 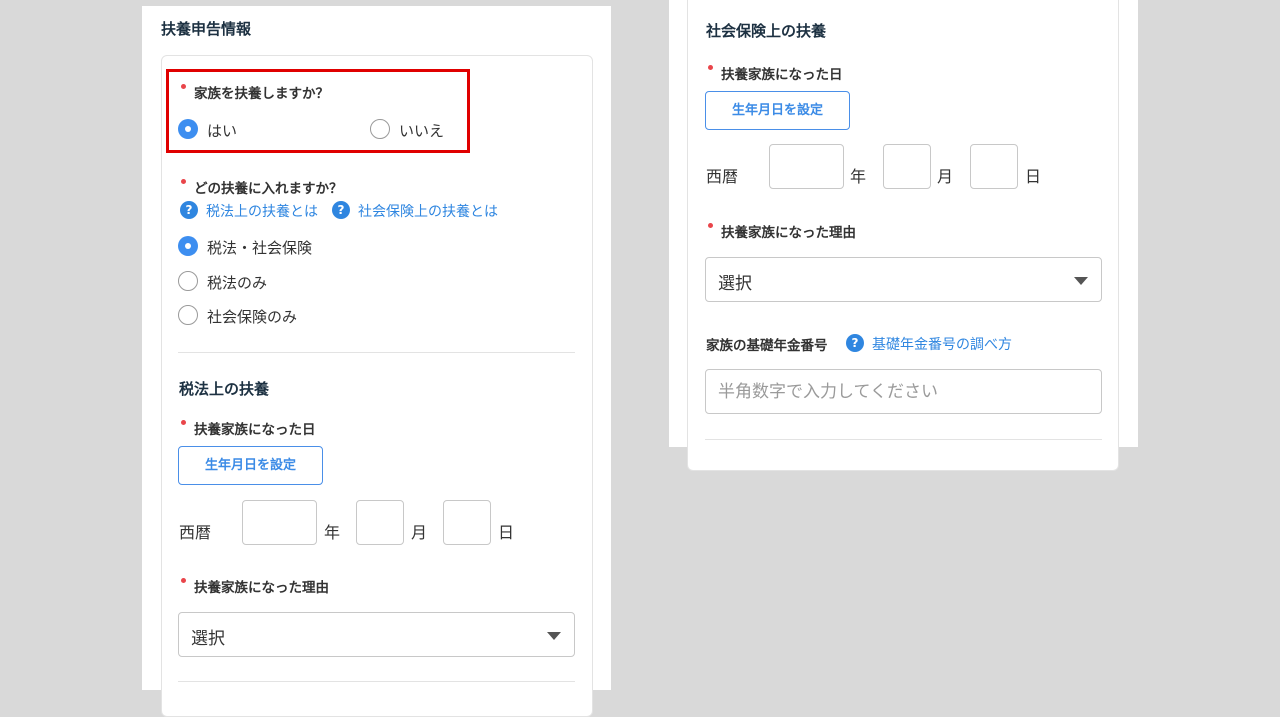 What do you see at coordinates (788, 233) in the screenshot?
I see `social-reason-label: 扶養家族になった理由` at bounding box center [788, 233].